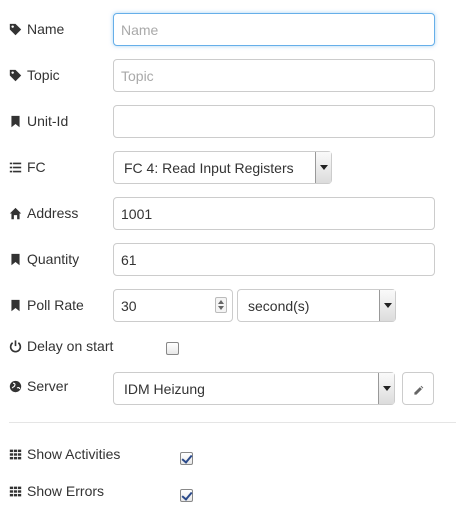  I want to click on fc-select: FC 4: Read Input Registers, so click(222, 167).